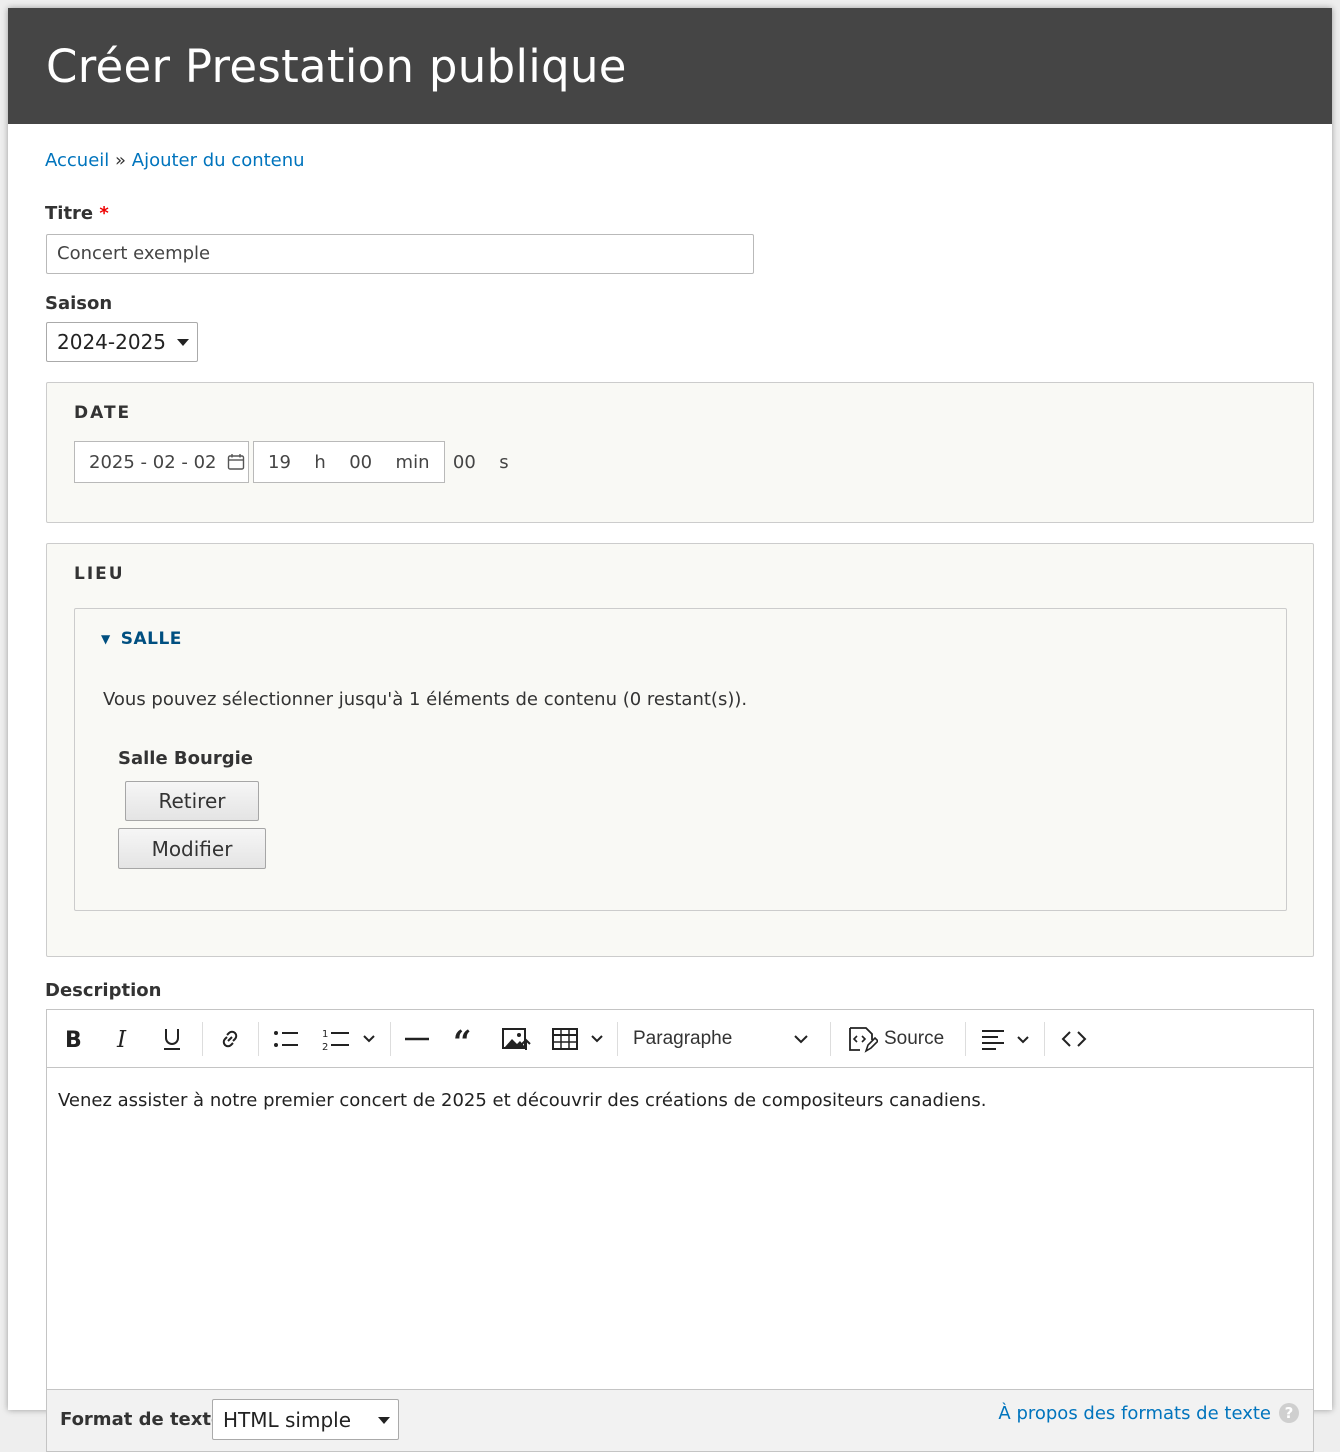 The image size is (1340, 1452). I want to click on italic-icon: I, so click(123, 1039).